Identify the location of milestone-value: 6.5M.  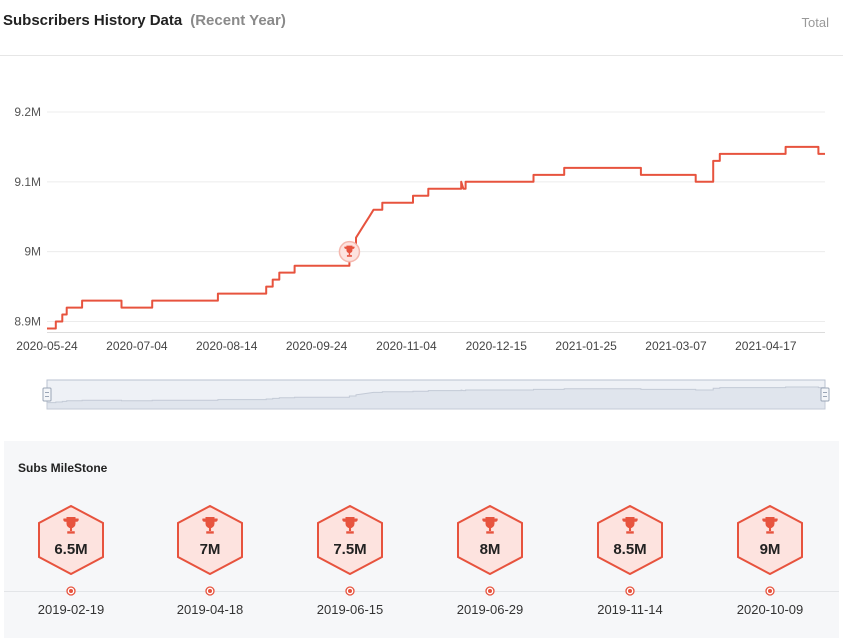
(71, 549).